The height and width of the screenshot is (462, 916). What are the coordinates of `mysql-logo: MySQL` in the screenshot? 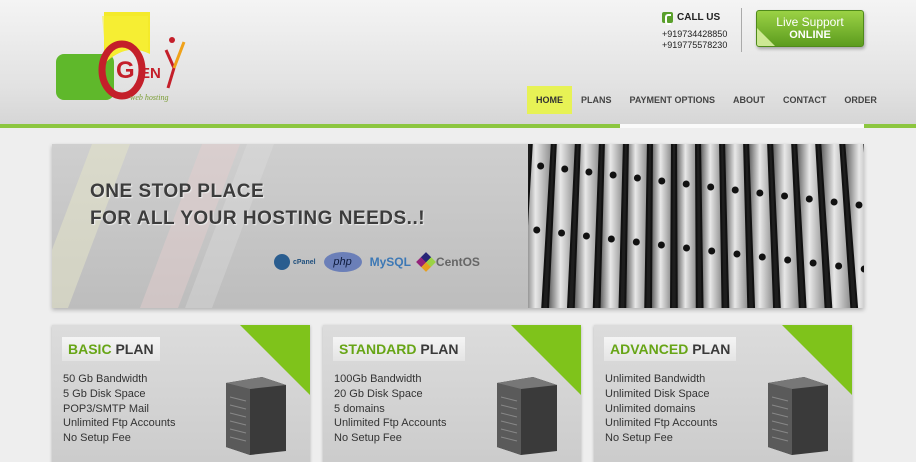 It's located at (390, 262).